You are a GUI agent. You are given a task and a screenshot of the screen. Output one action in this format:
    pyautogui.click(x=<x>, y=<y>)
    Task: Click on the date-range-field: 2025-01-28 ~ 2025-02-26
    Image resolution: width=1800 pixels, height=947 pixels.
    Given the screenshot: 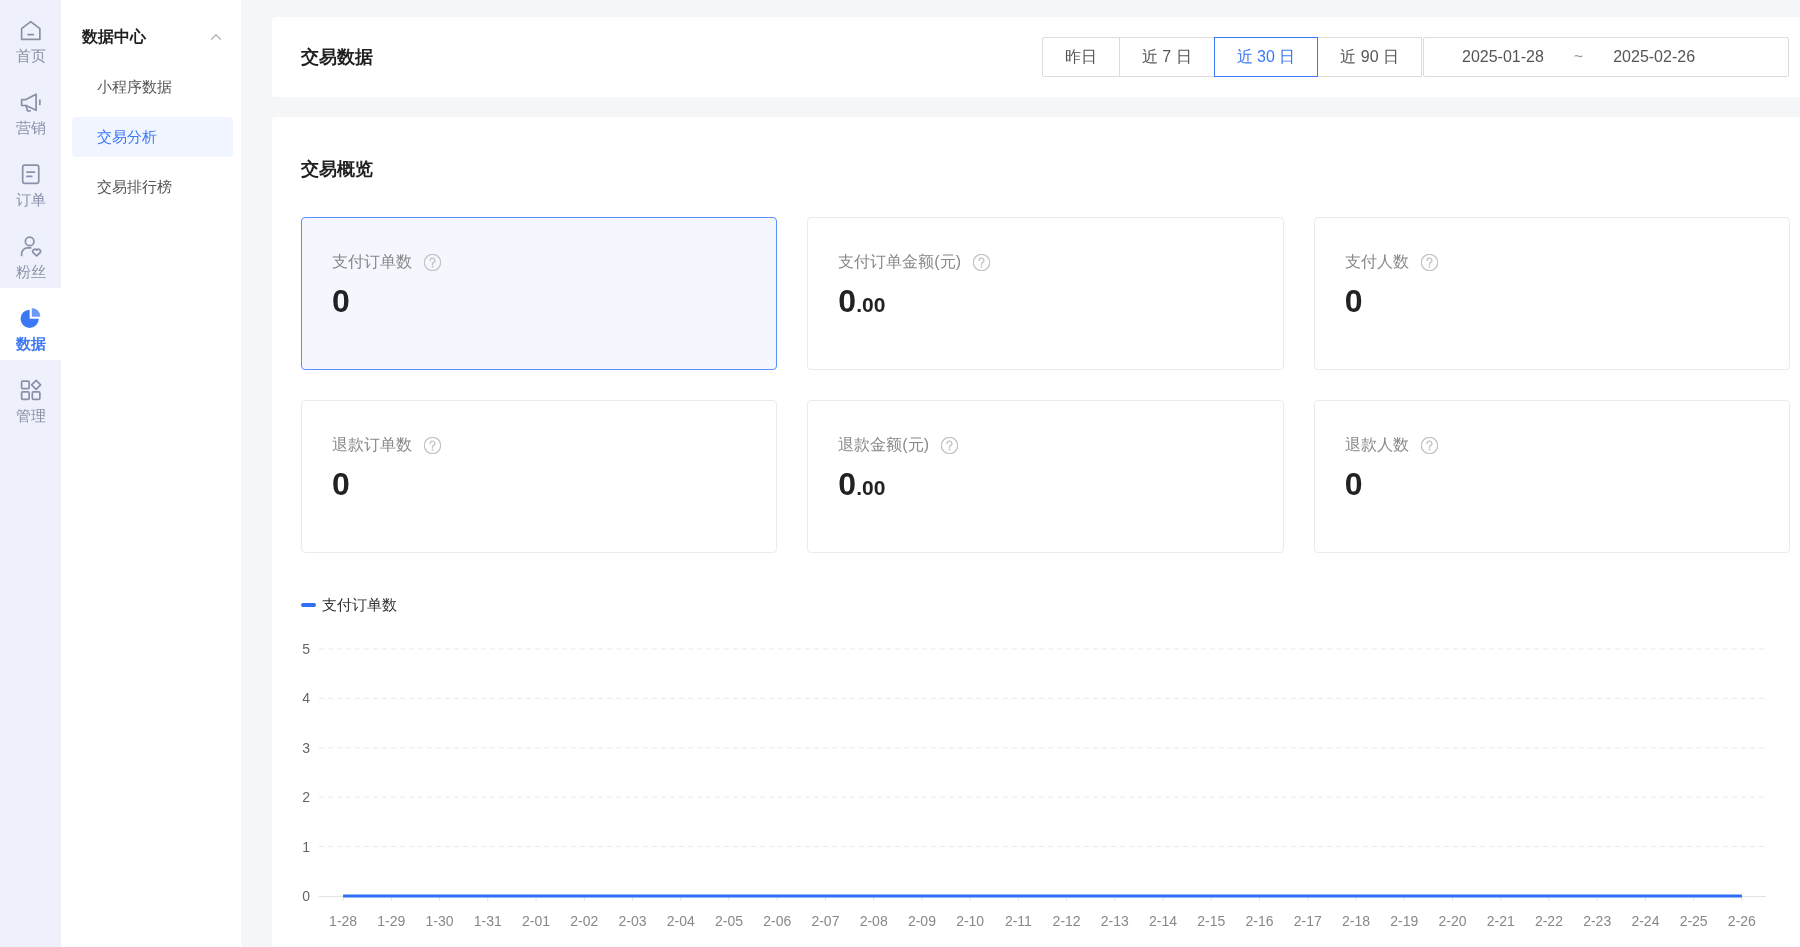 What is the action you would take?
    pyautogui.click(x=1606, y=57)
    